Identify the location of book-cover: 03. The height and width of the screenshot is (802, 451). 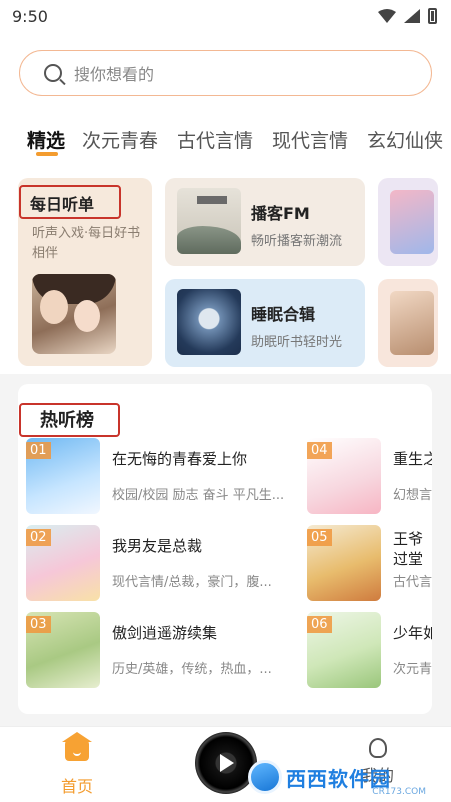
(63, 650).